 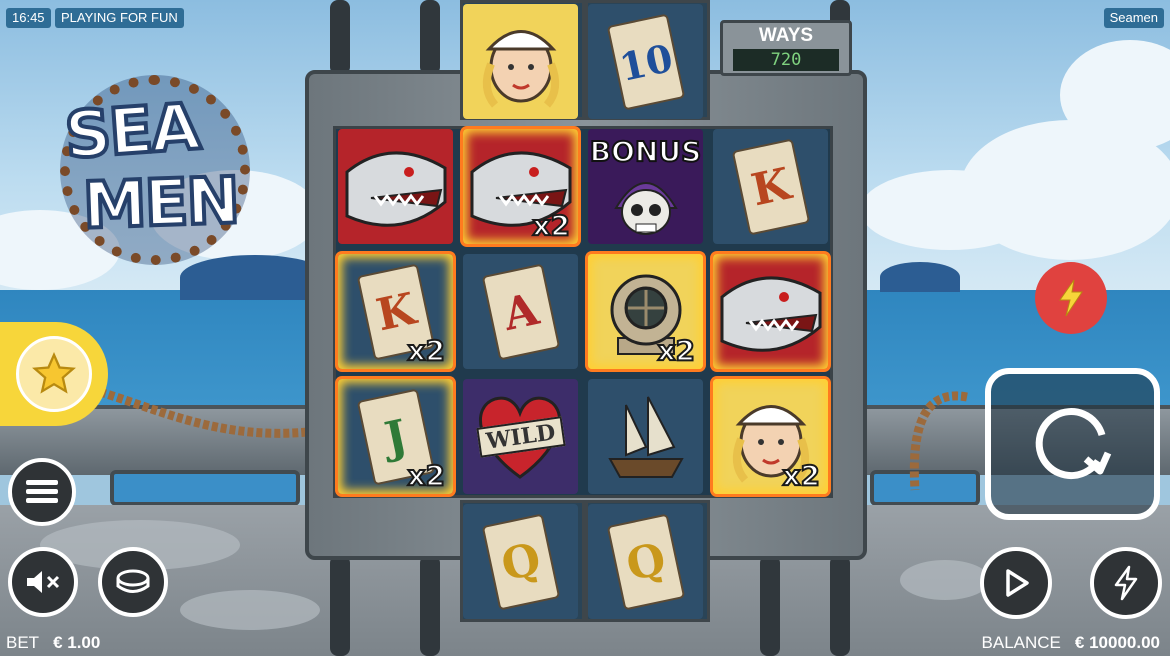 I want to click on symbol-sailor-girl, so click(x=520, y=61).